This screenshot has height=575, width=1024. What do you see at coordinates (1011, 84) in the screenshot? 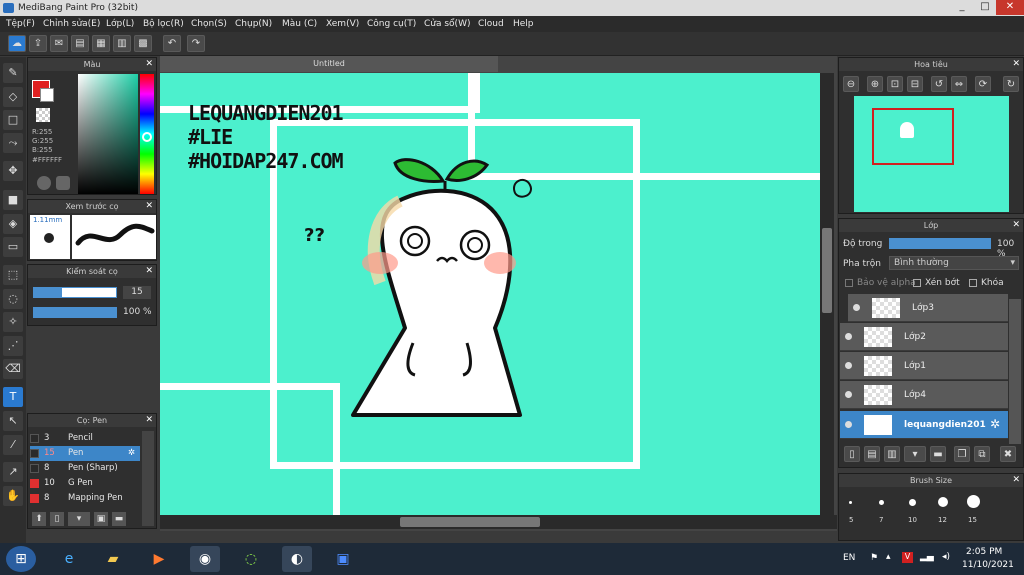
I see `rotate-right-icon: ↻` at bounding box center [1011, 84].